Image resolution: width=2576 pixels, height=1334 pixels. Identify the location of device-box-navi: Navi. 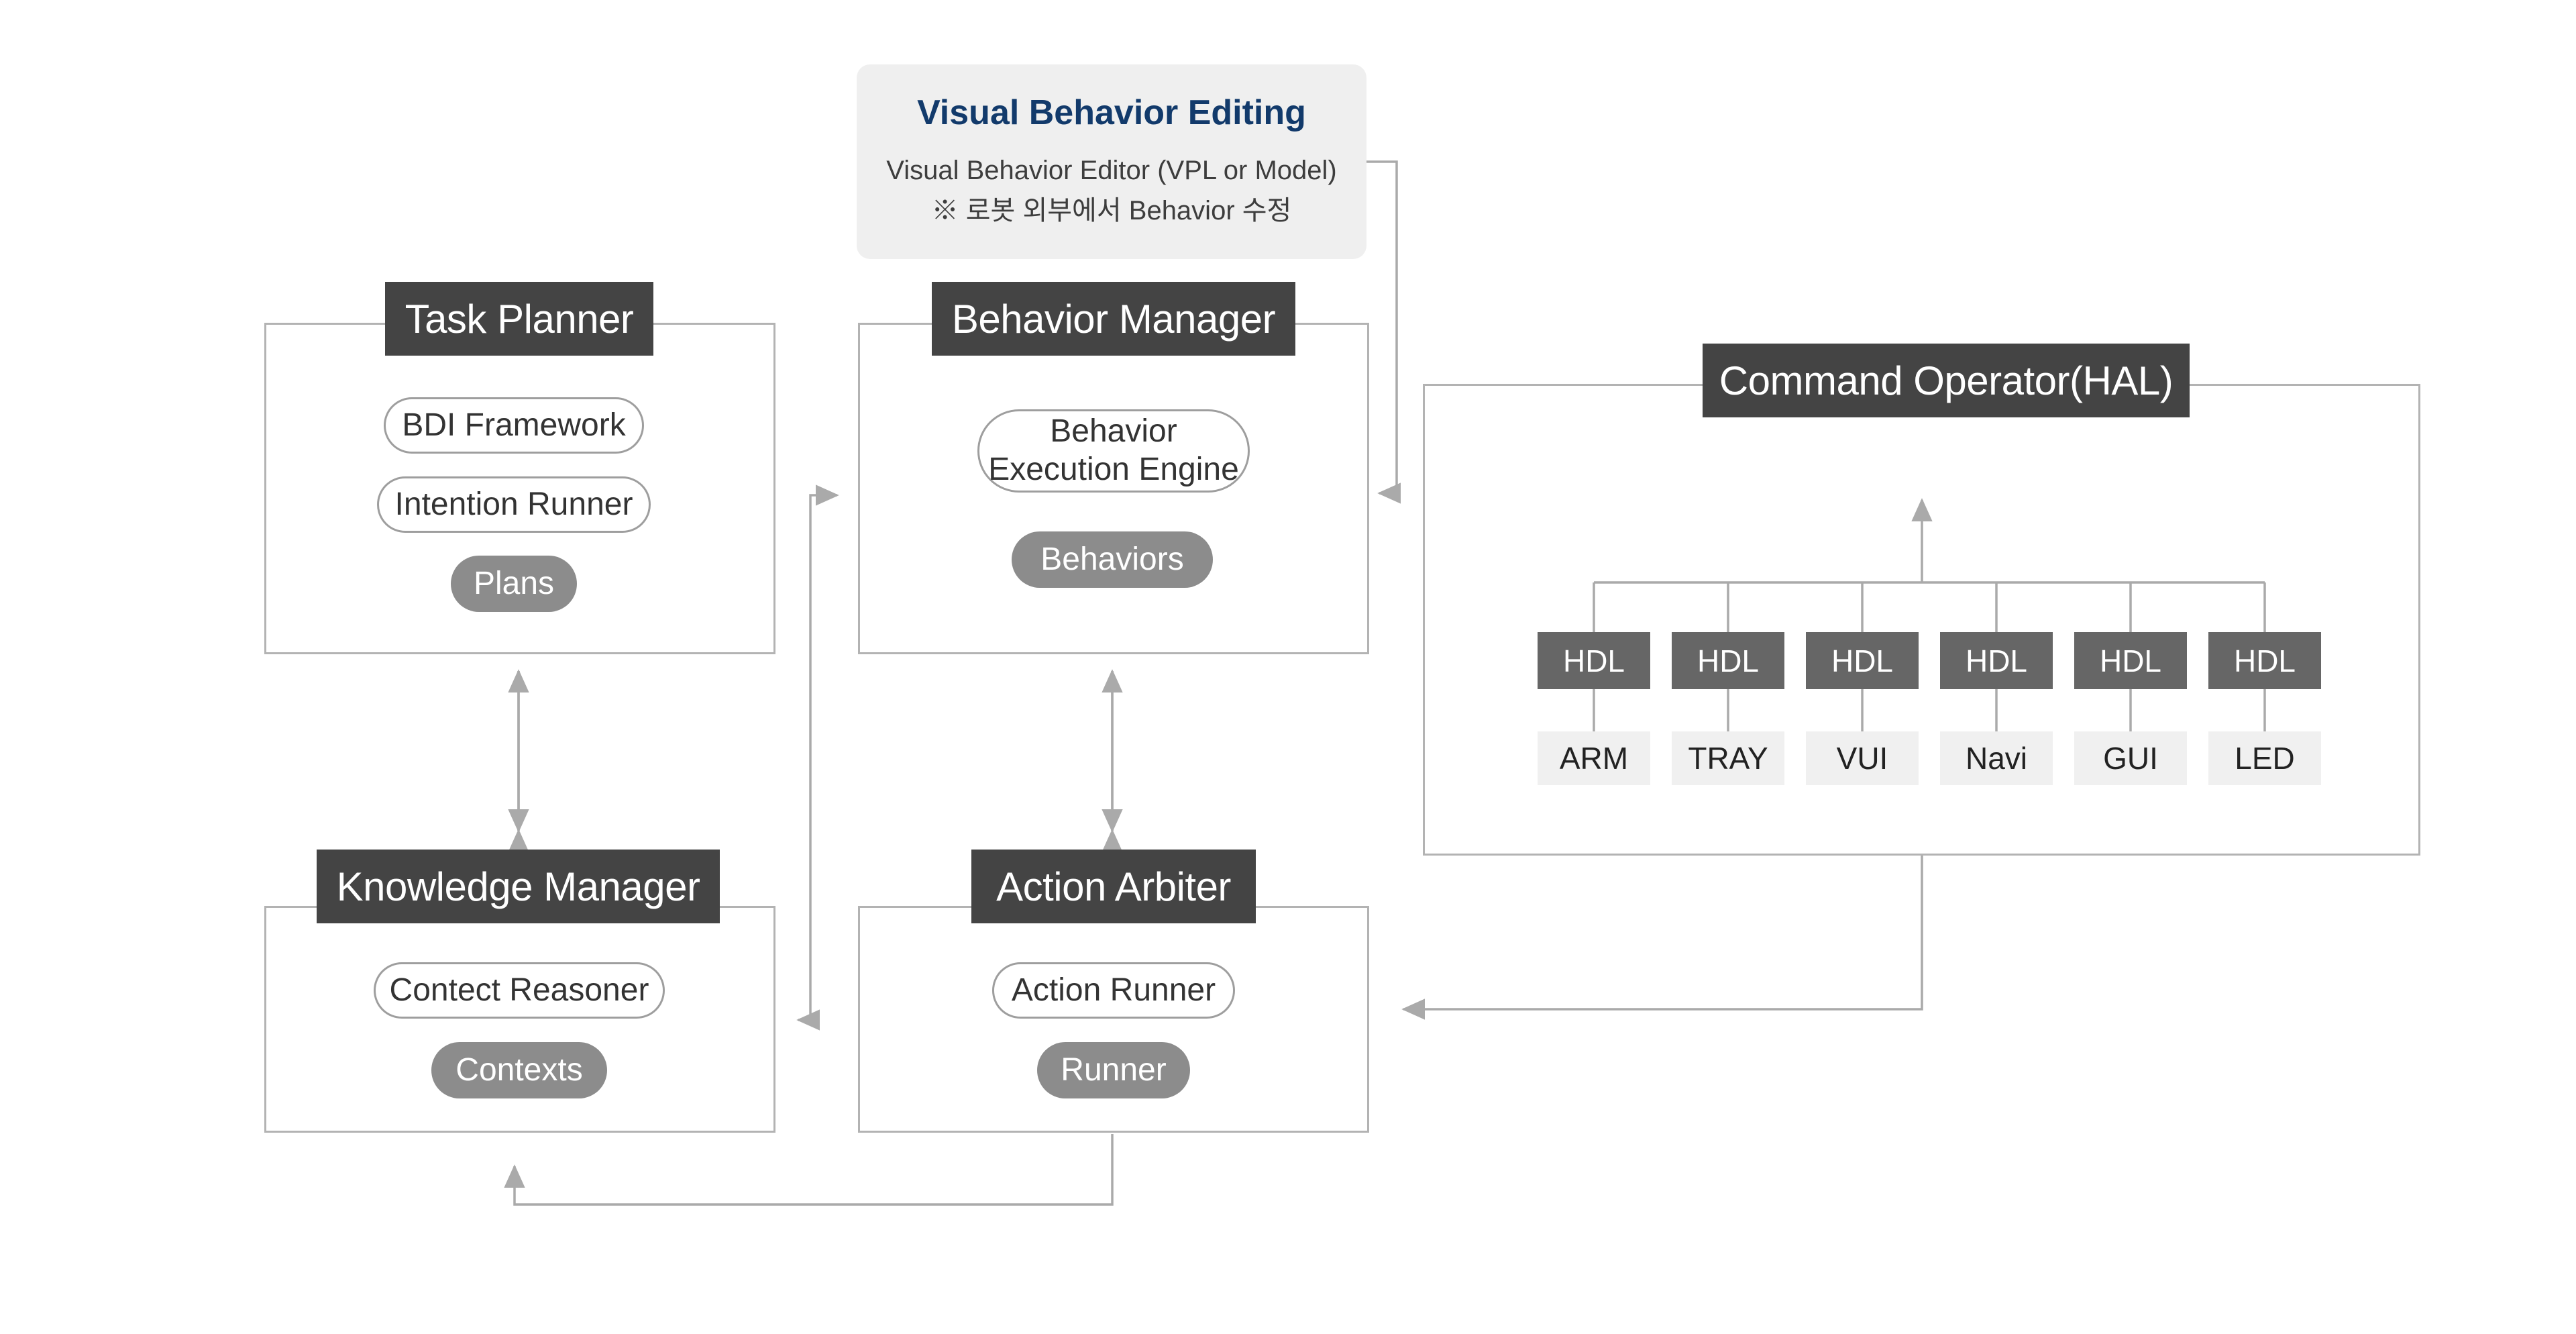
(1996, 758).